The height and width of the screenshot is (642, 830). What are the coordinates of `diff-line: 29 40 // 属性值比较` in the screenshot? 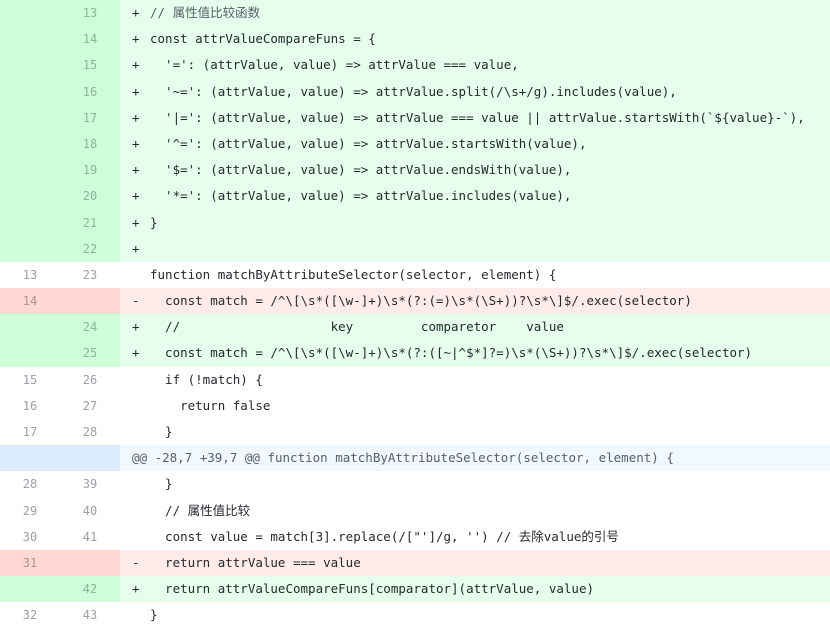 It's located at (415, 510).